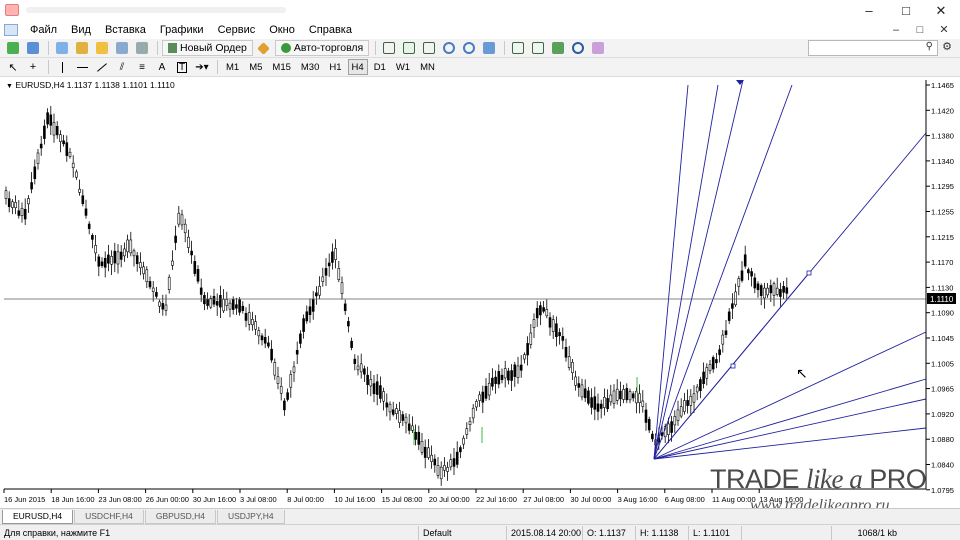 The image size is (960, 540). What do you see at coordinates (558, 48) in the screenshot?
I see `indicators-button` at bounding box center [558, 48].